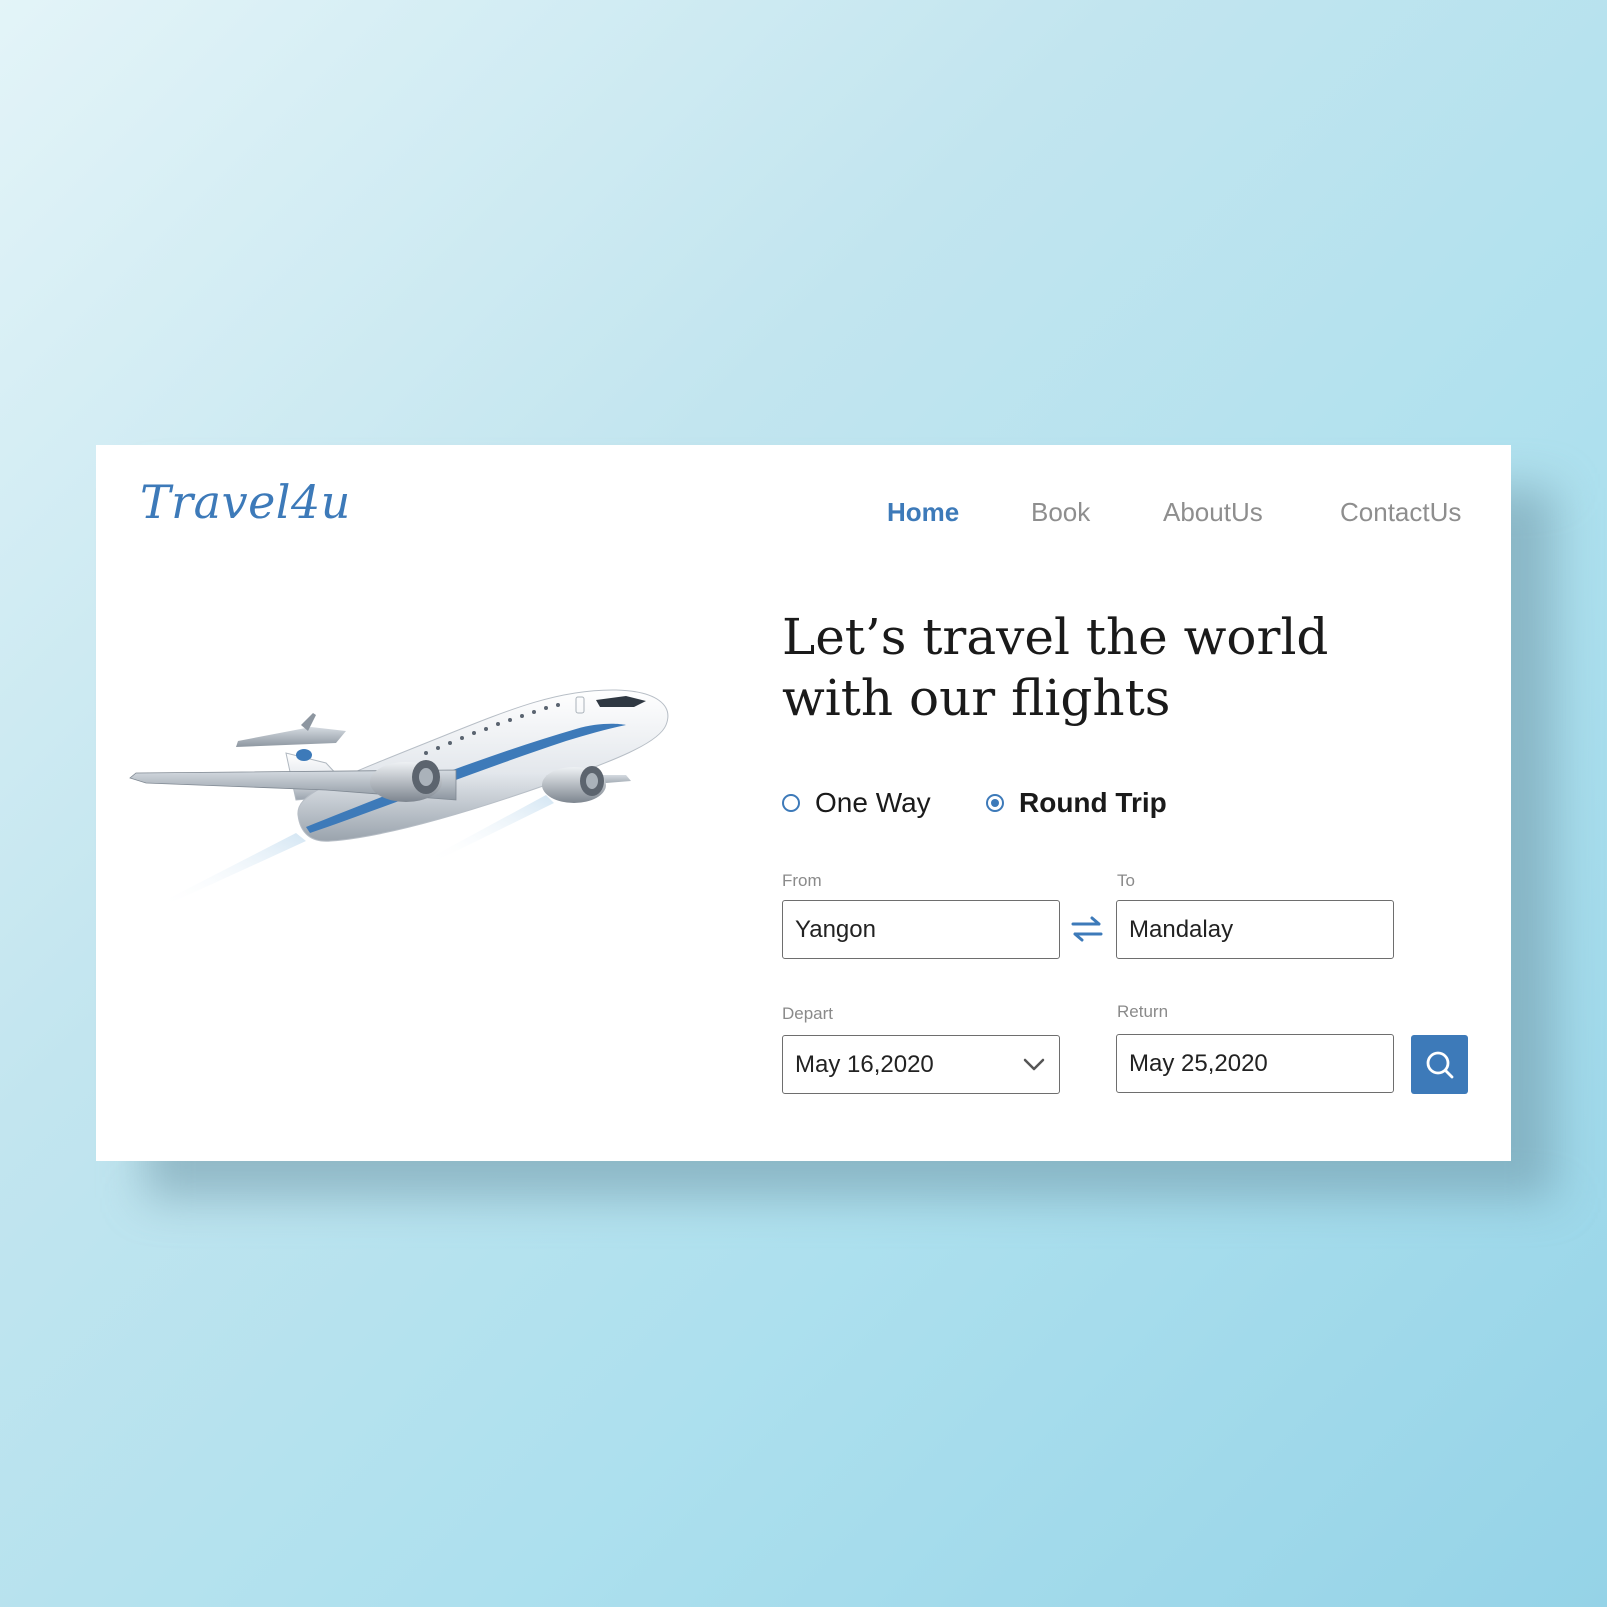 The height and width of the screenshot is (1607, 1607). I want to click on hero-headline-line2: with our flights, so click(976, 698).